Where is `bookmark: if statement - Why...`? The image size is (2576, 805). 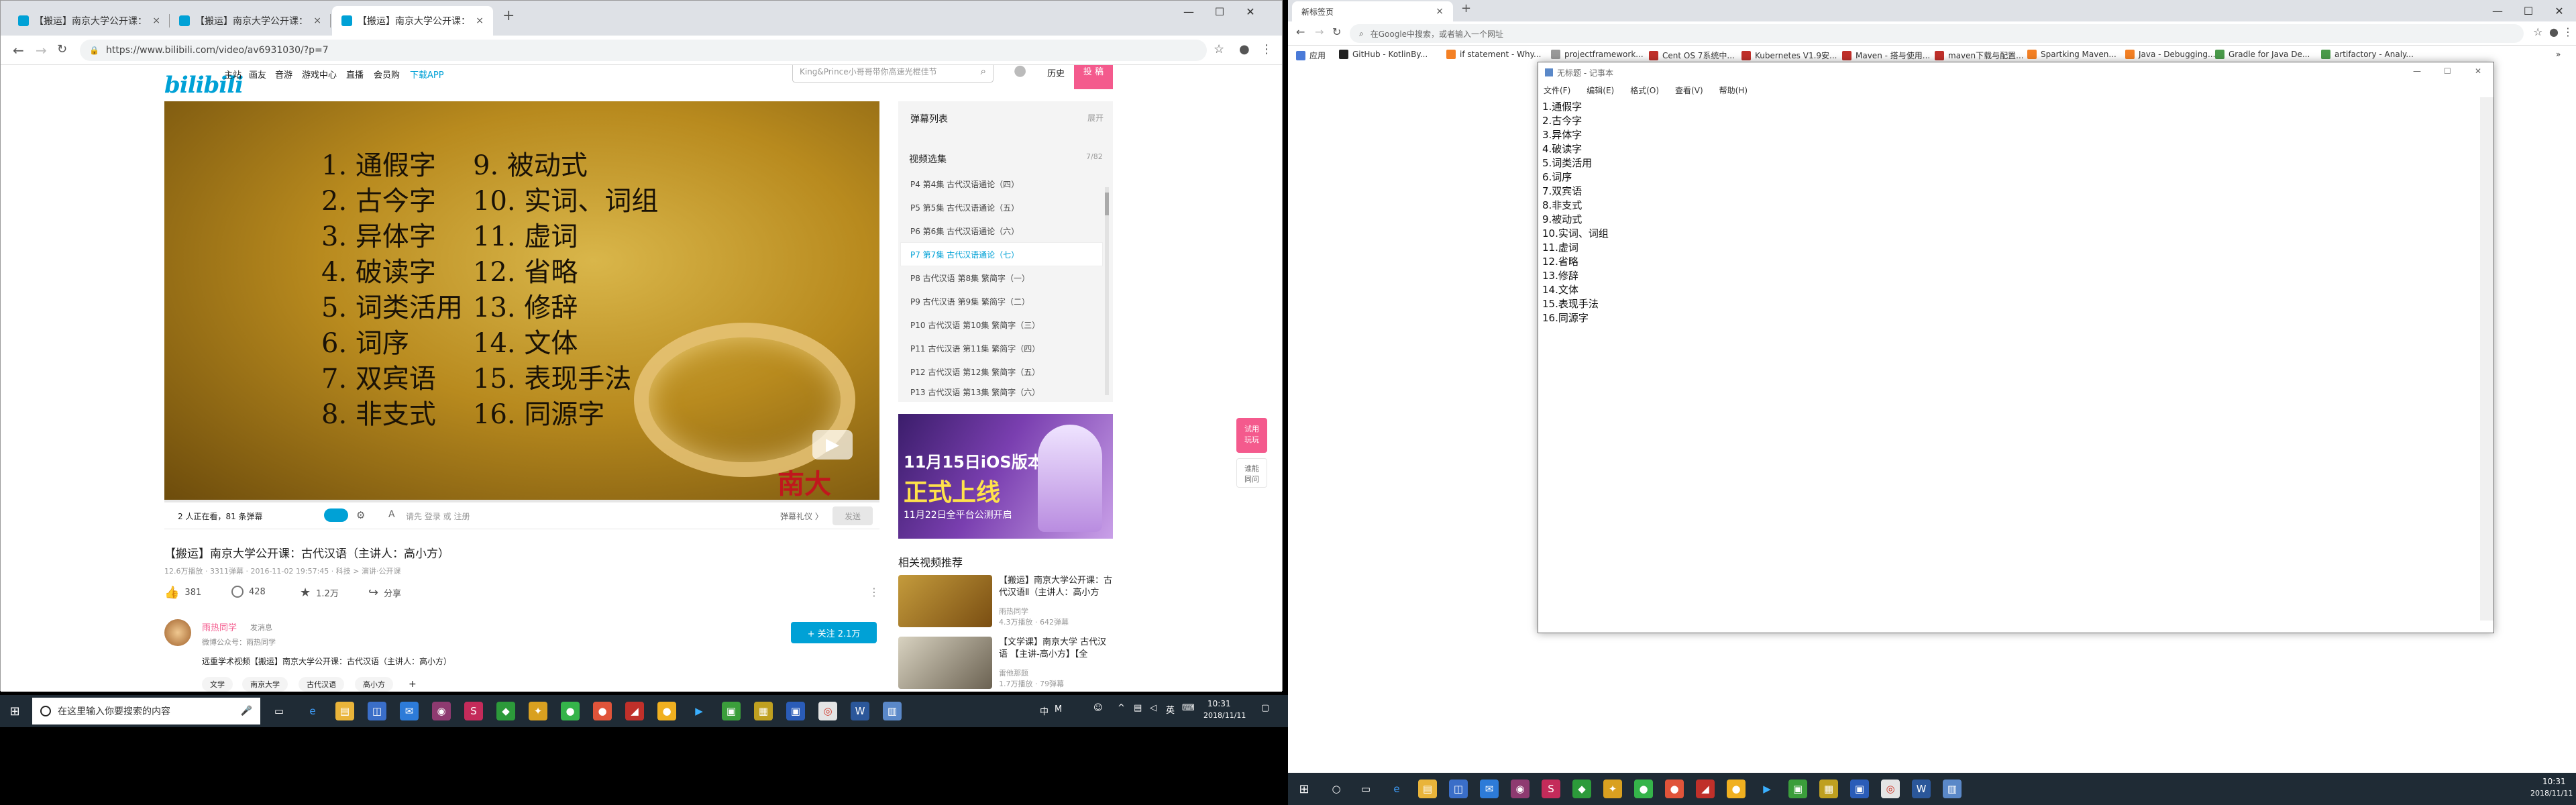 bookmark: if statement - Why... is located at coordinates (1493, 54).